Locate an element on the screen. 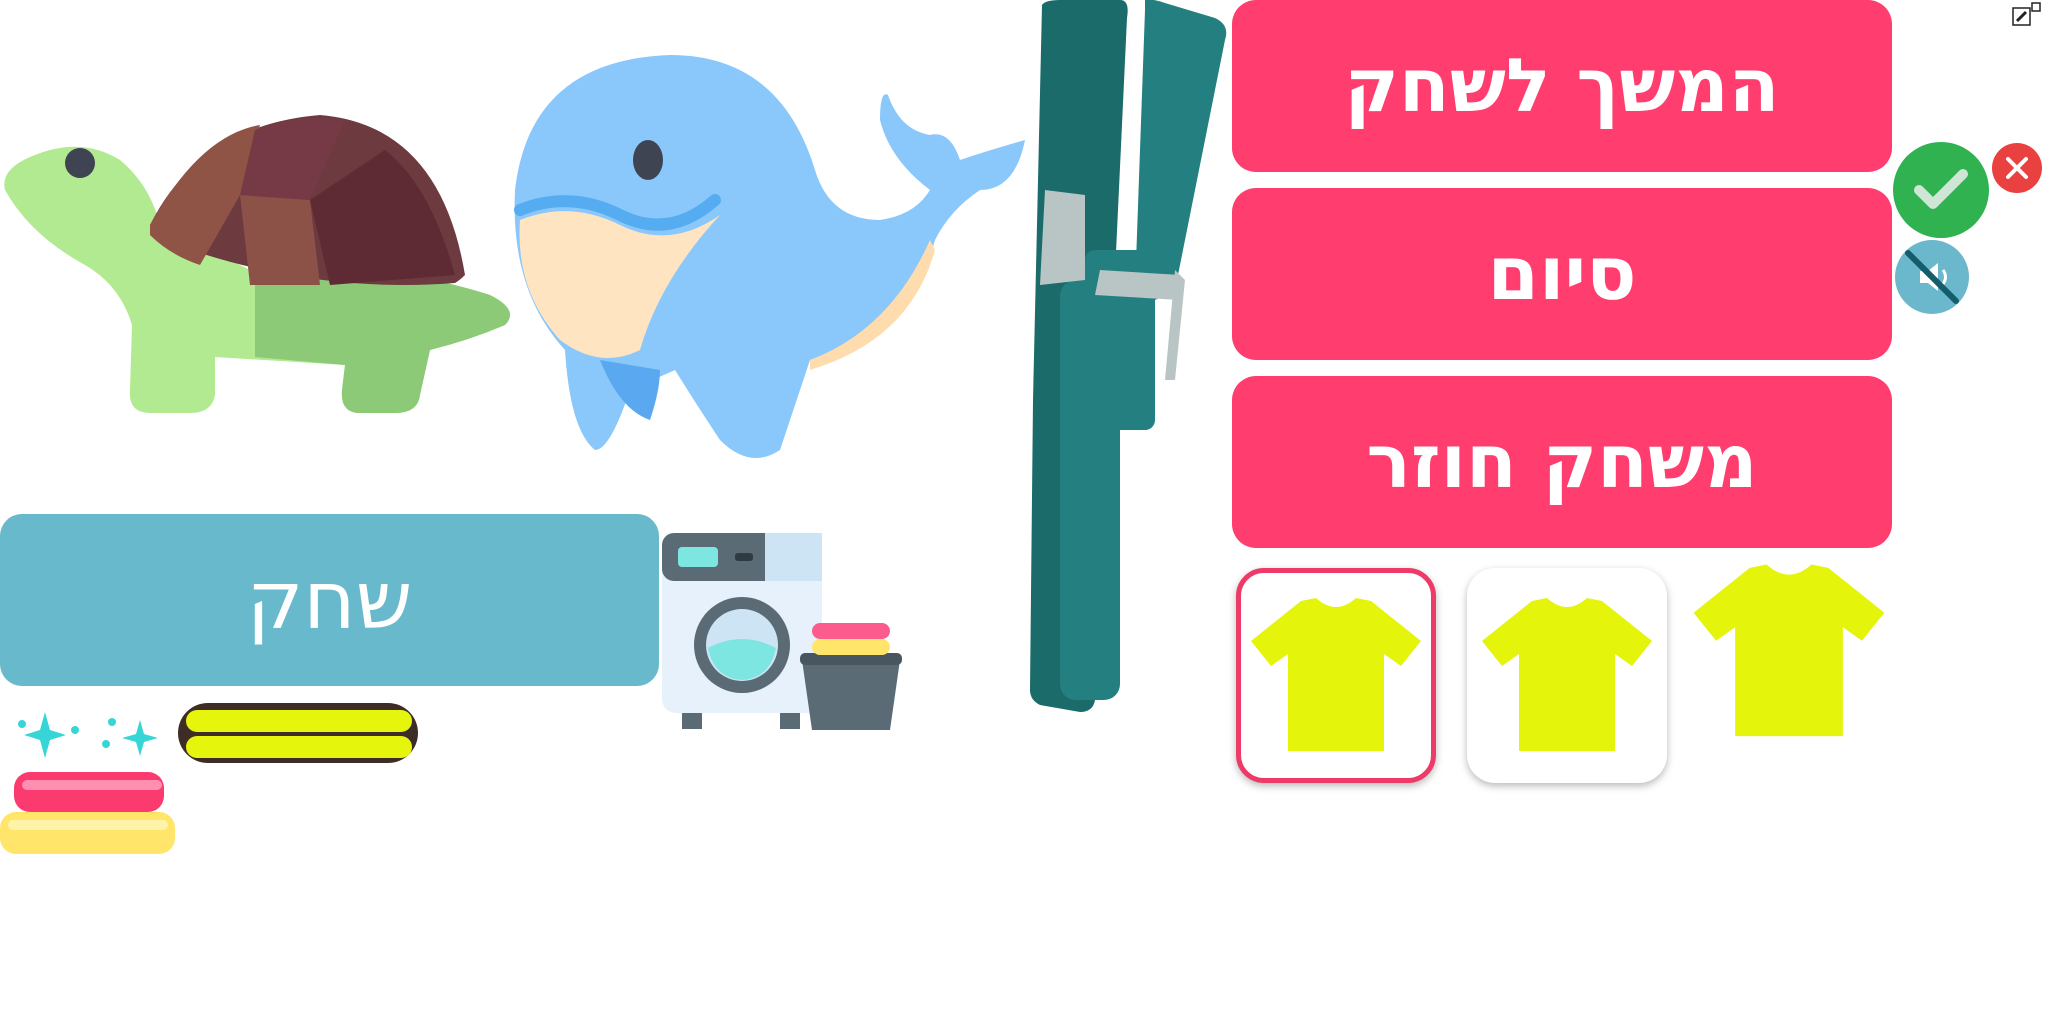 The image size is (2048, 1024). washing-machine-illustration is located at coordinates (782, 631).